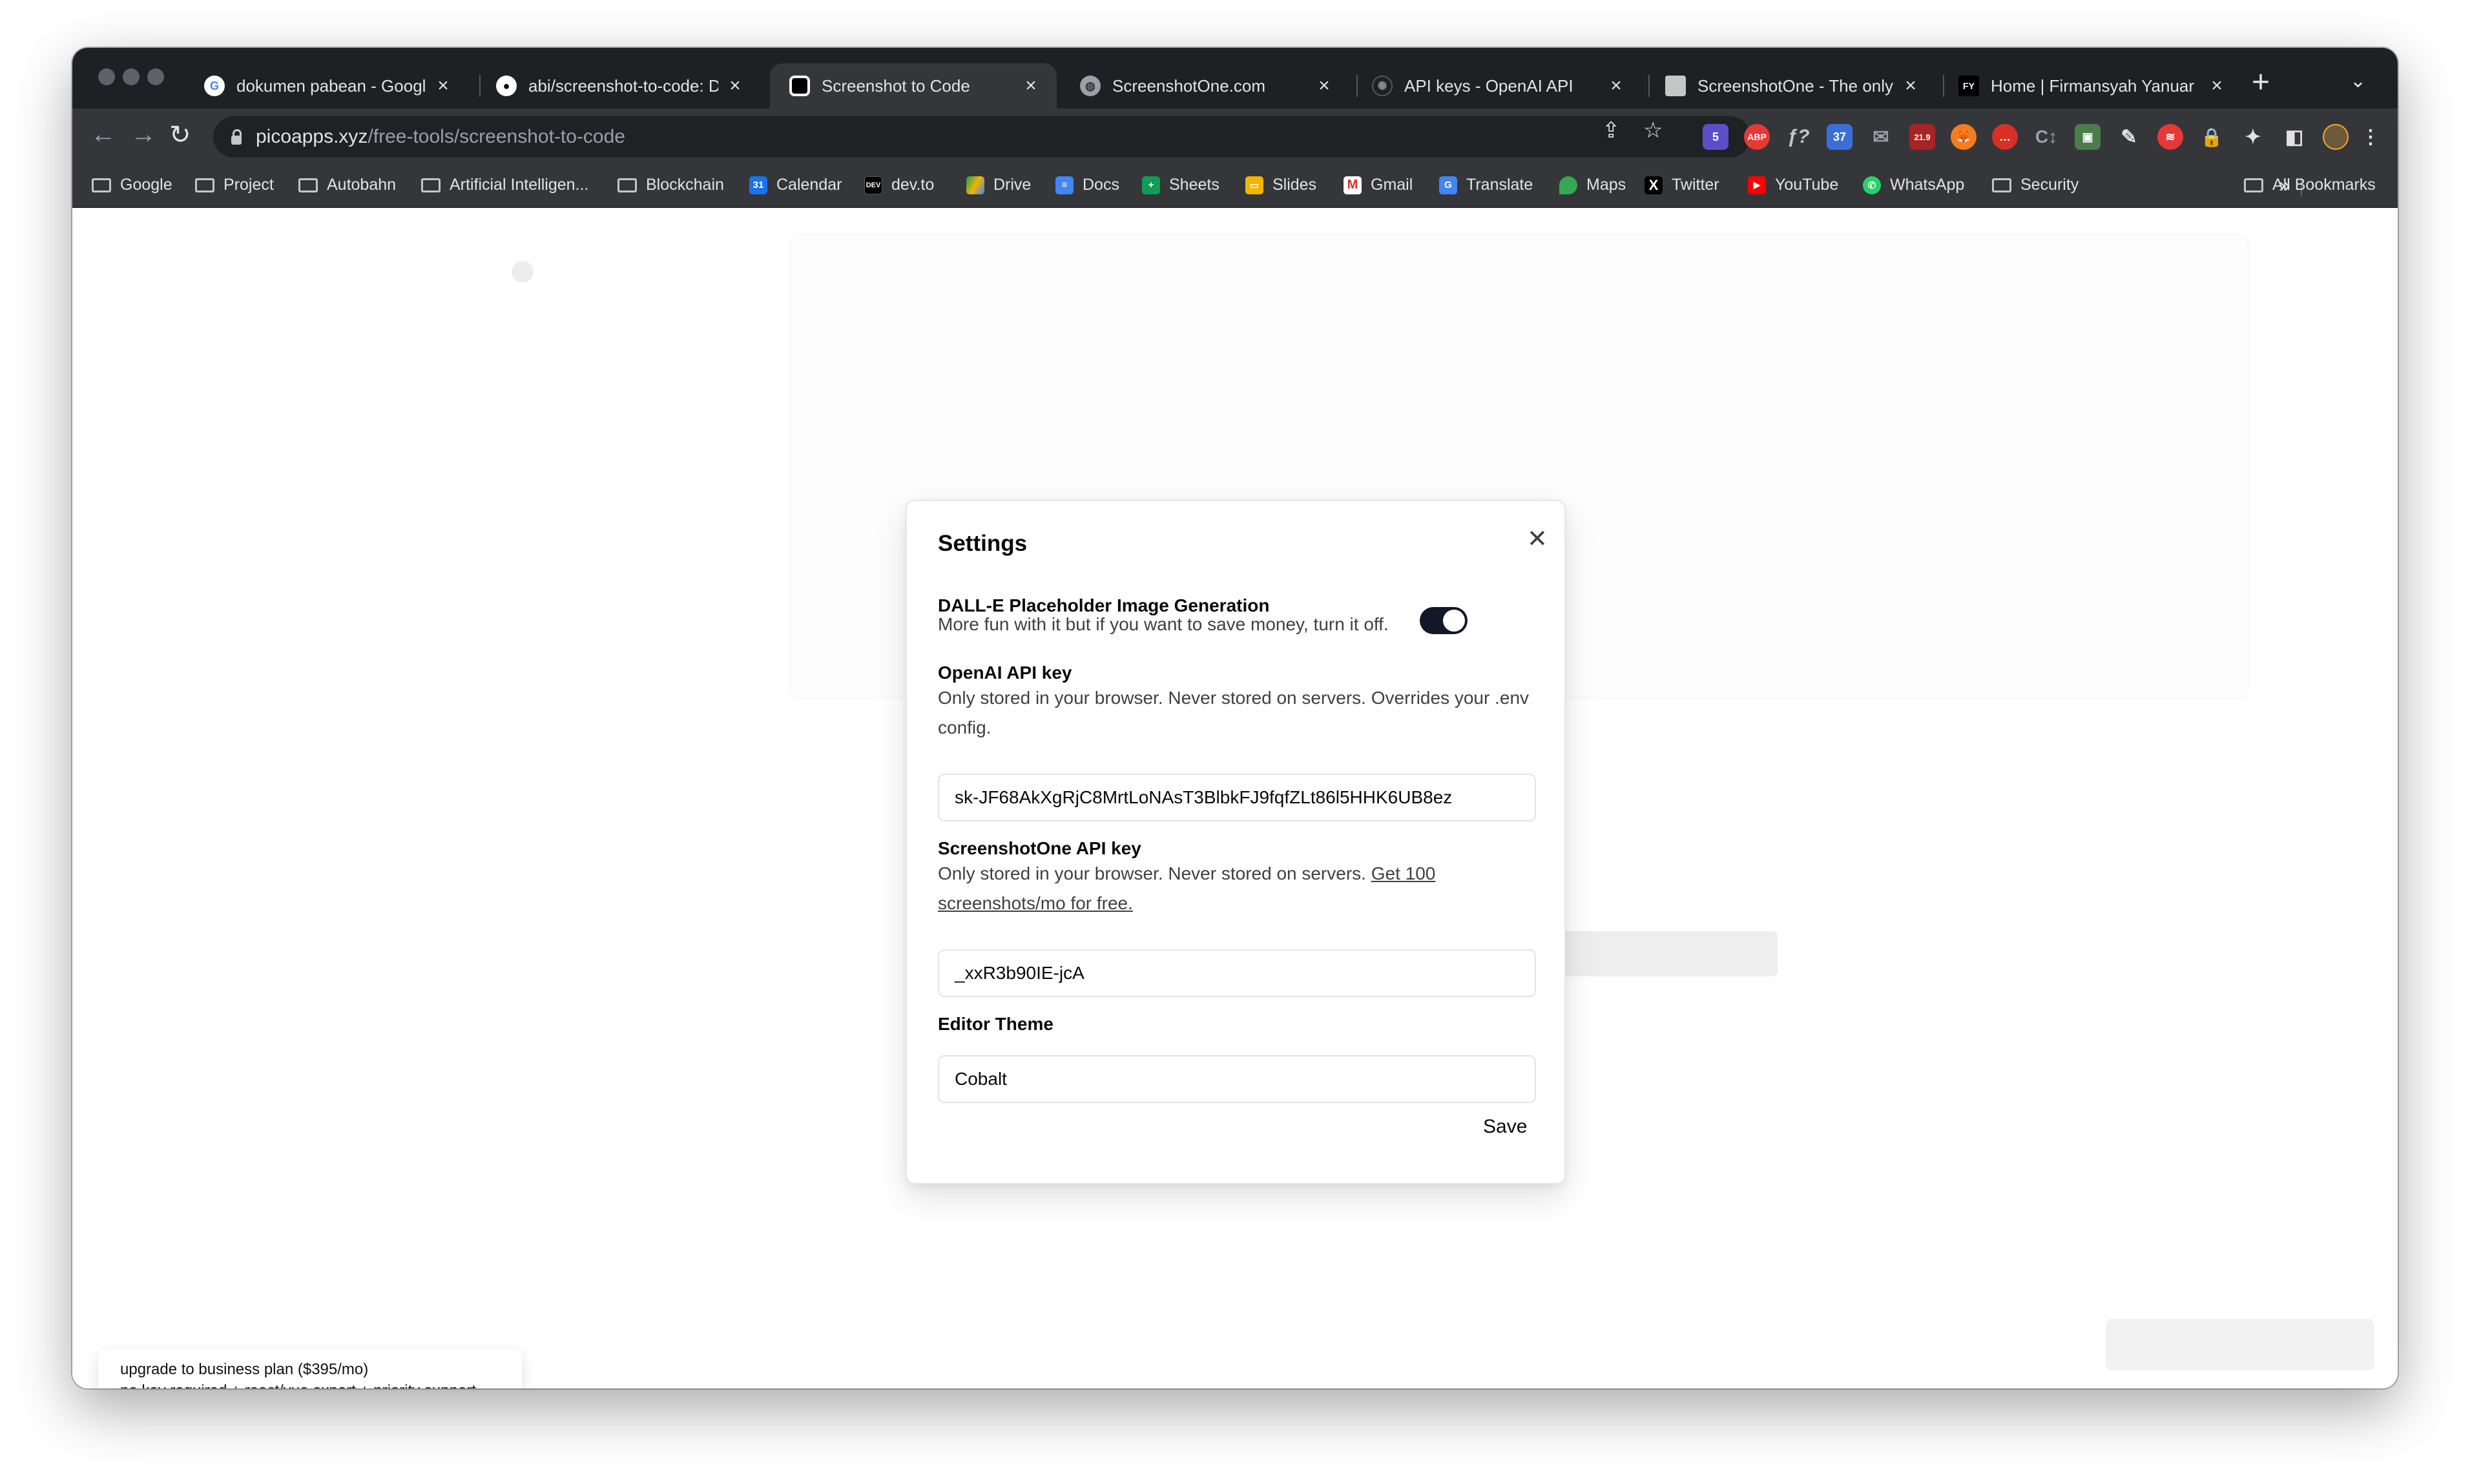  I want to click on lock-extension-icon: 🔒, so click(2212, 137).